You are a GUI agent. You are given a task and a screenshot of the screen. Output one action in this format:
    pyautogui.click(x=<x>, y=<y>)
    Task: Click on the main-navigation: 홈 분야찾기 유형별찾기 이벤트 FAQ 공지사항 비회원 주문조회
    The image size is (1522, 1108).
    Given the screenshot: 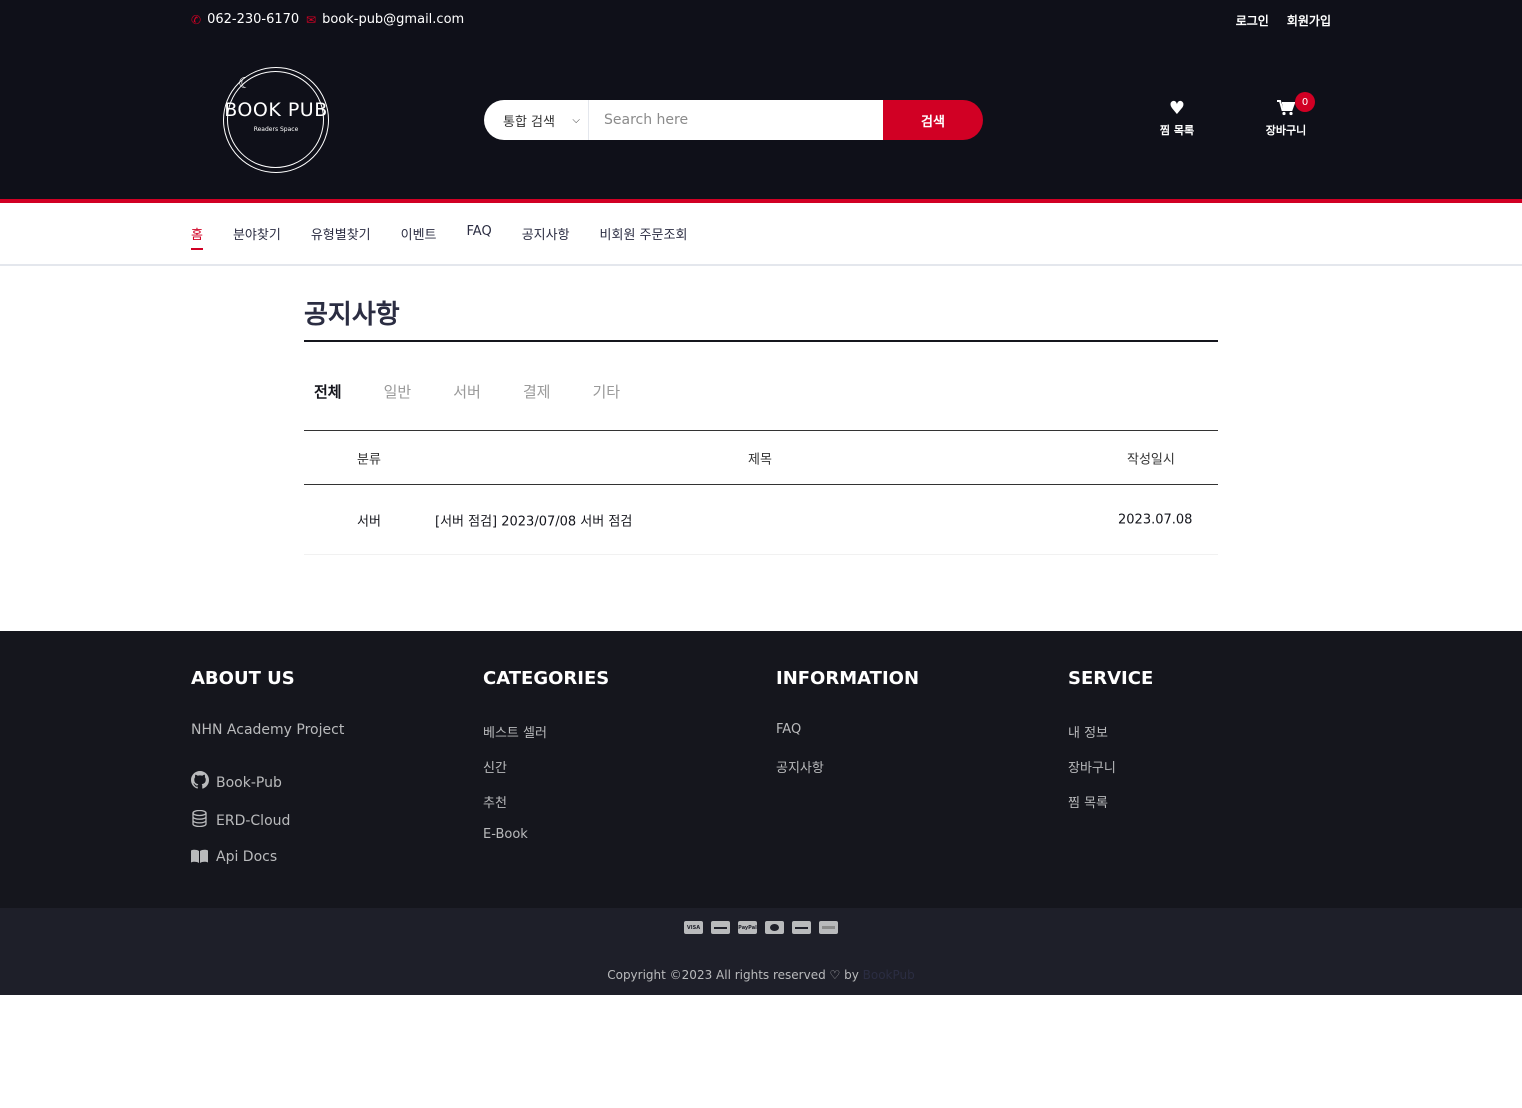 What is the action you would take?
    pyautogui.click(x=761, y=234)
    